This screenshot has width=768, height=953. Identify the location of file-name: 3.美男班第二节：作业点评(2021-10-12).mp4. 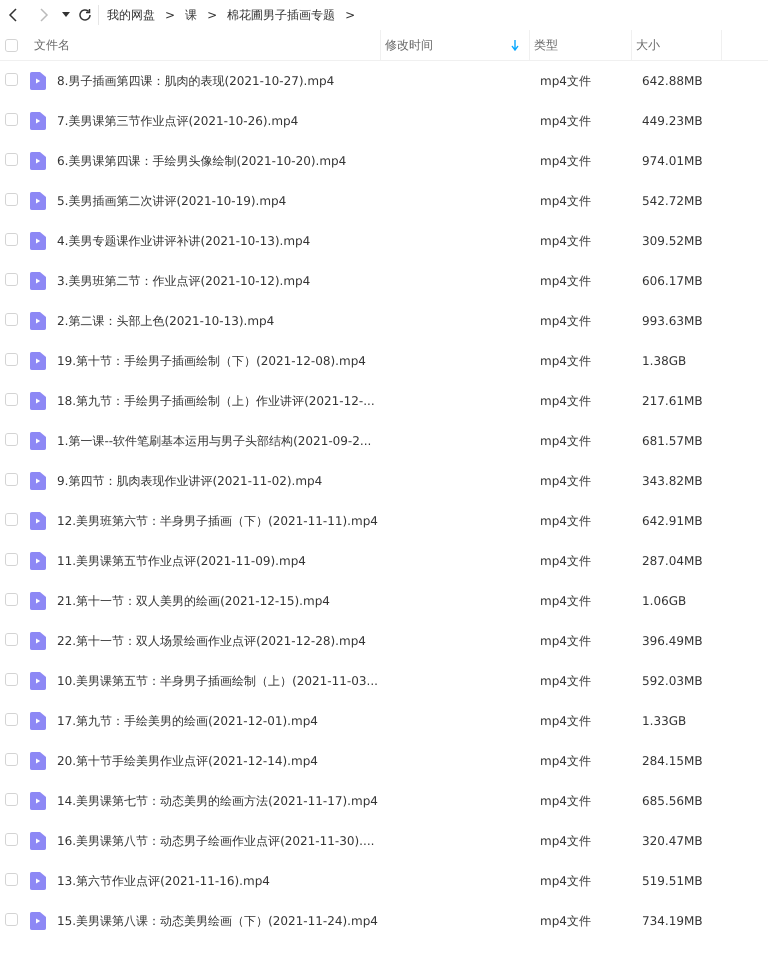
(219, 281).